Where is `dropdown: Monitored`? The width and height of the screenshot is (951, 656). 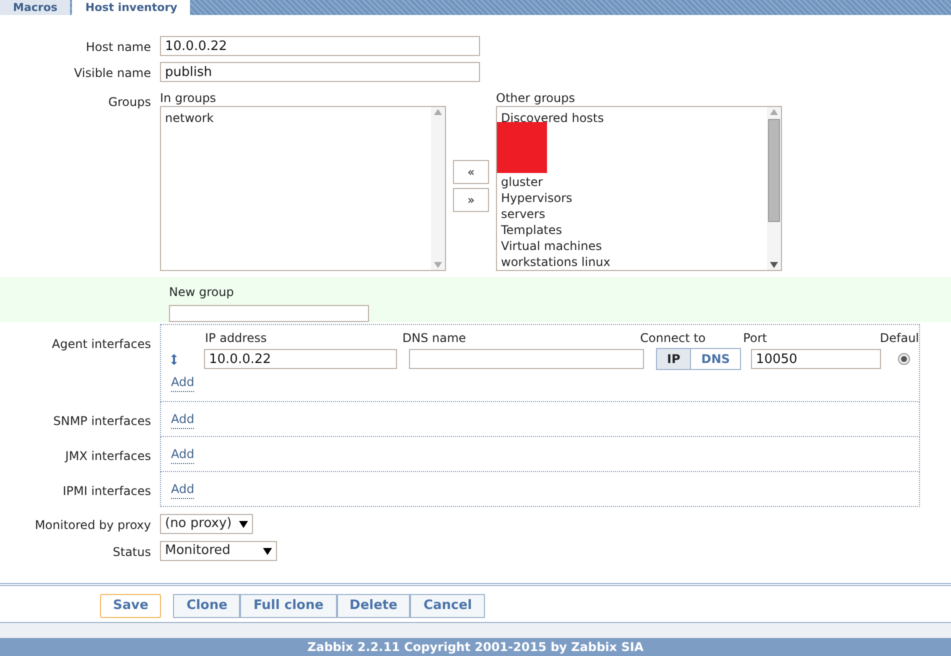
dropdown: Monitored is located at coordinates (218, 551).